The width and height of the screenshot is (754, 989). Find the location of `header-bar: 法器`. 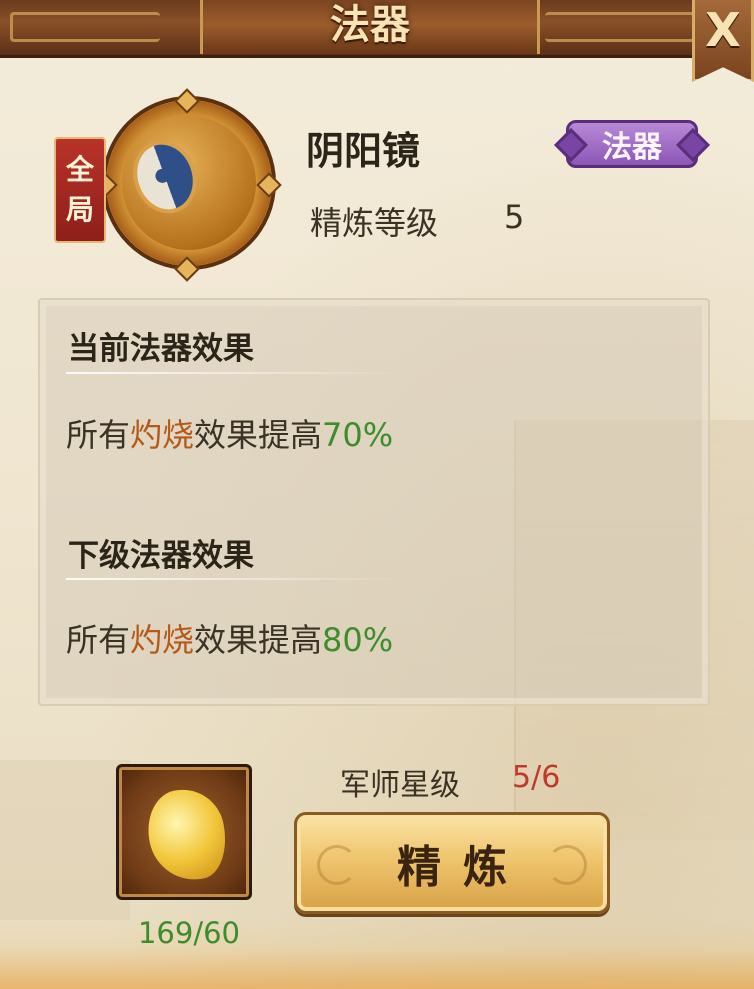

header-bar: 法器 is located at coordinates (377, 29).